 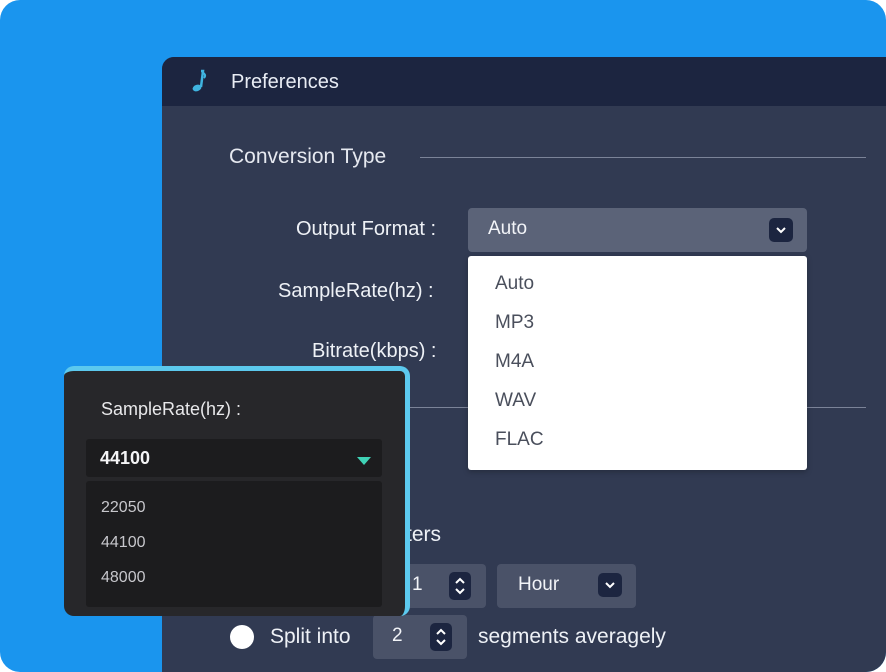 What do you see at coordinates (356, 291) in the screenshot?
I see `samplerate-label: SampleRate(hz) :` at bounding box center [356, 291].